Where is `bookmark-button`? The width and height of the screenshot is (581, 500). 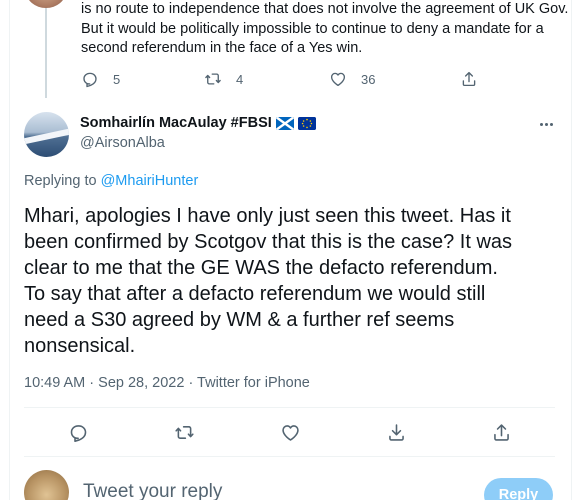 bookmark-button is located at coordinates (396, 432).